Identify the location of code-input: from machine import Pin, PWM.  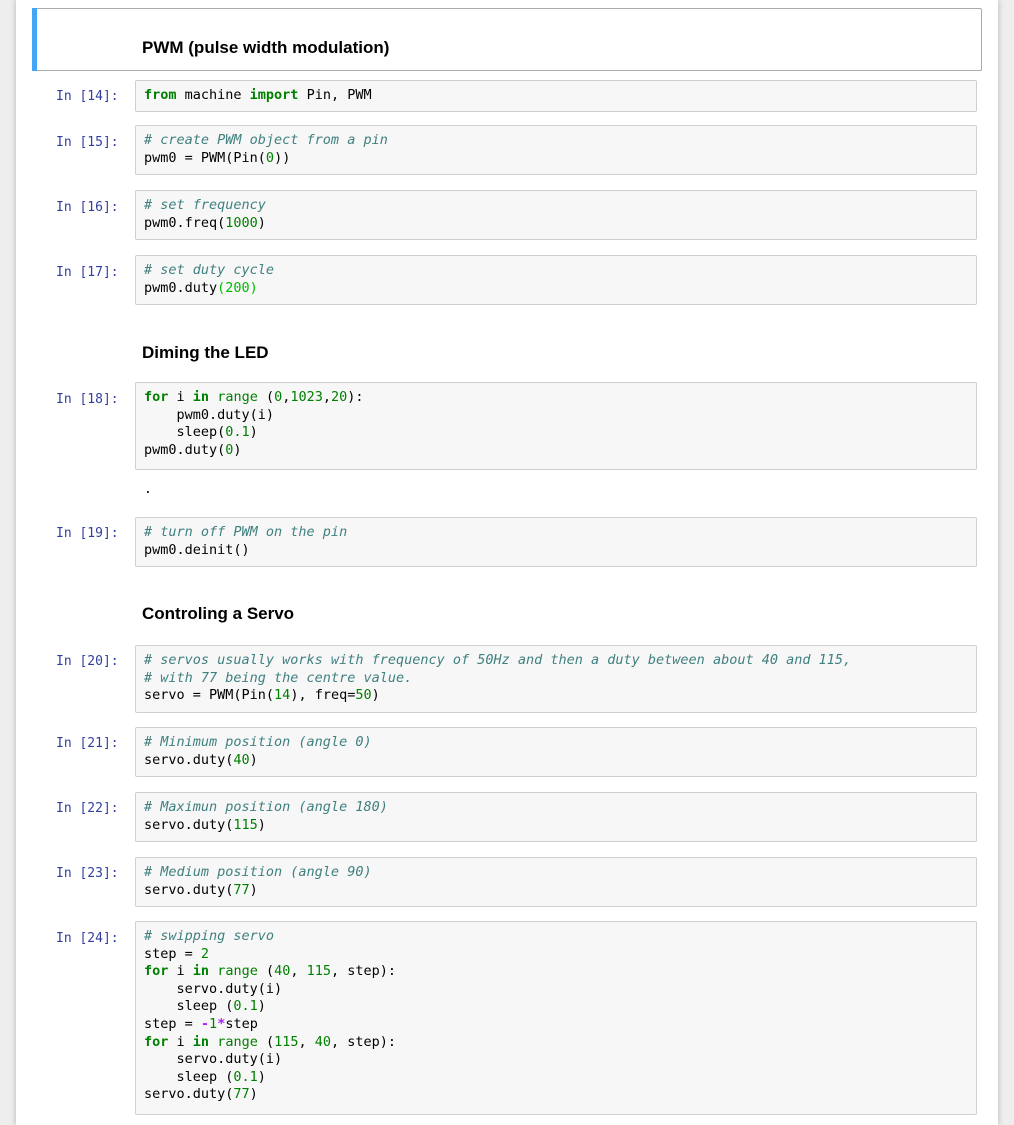
(556, 96).